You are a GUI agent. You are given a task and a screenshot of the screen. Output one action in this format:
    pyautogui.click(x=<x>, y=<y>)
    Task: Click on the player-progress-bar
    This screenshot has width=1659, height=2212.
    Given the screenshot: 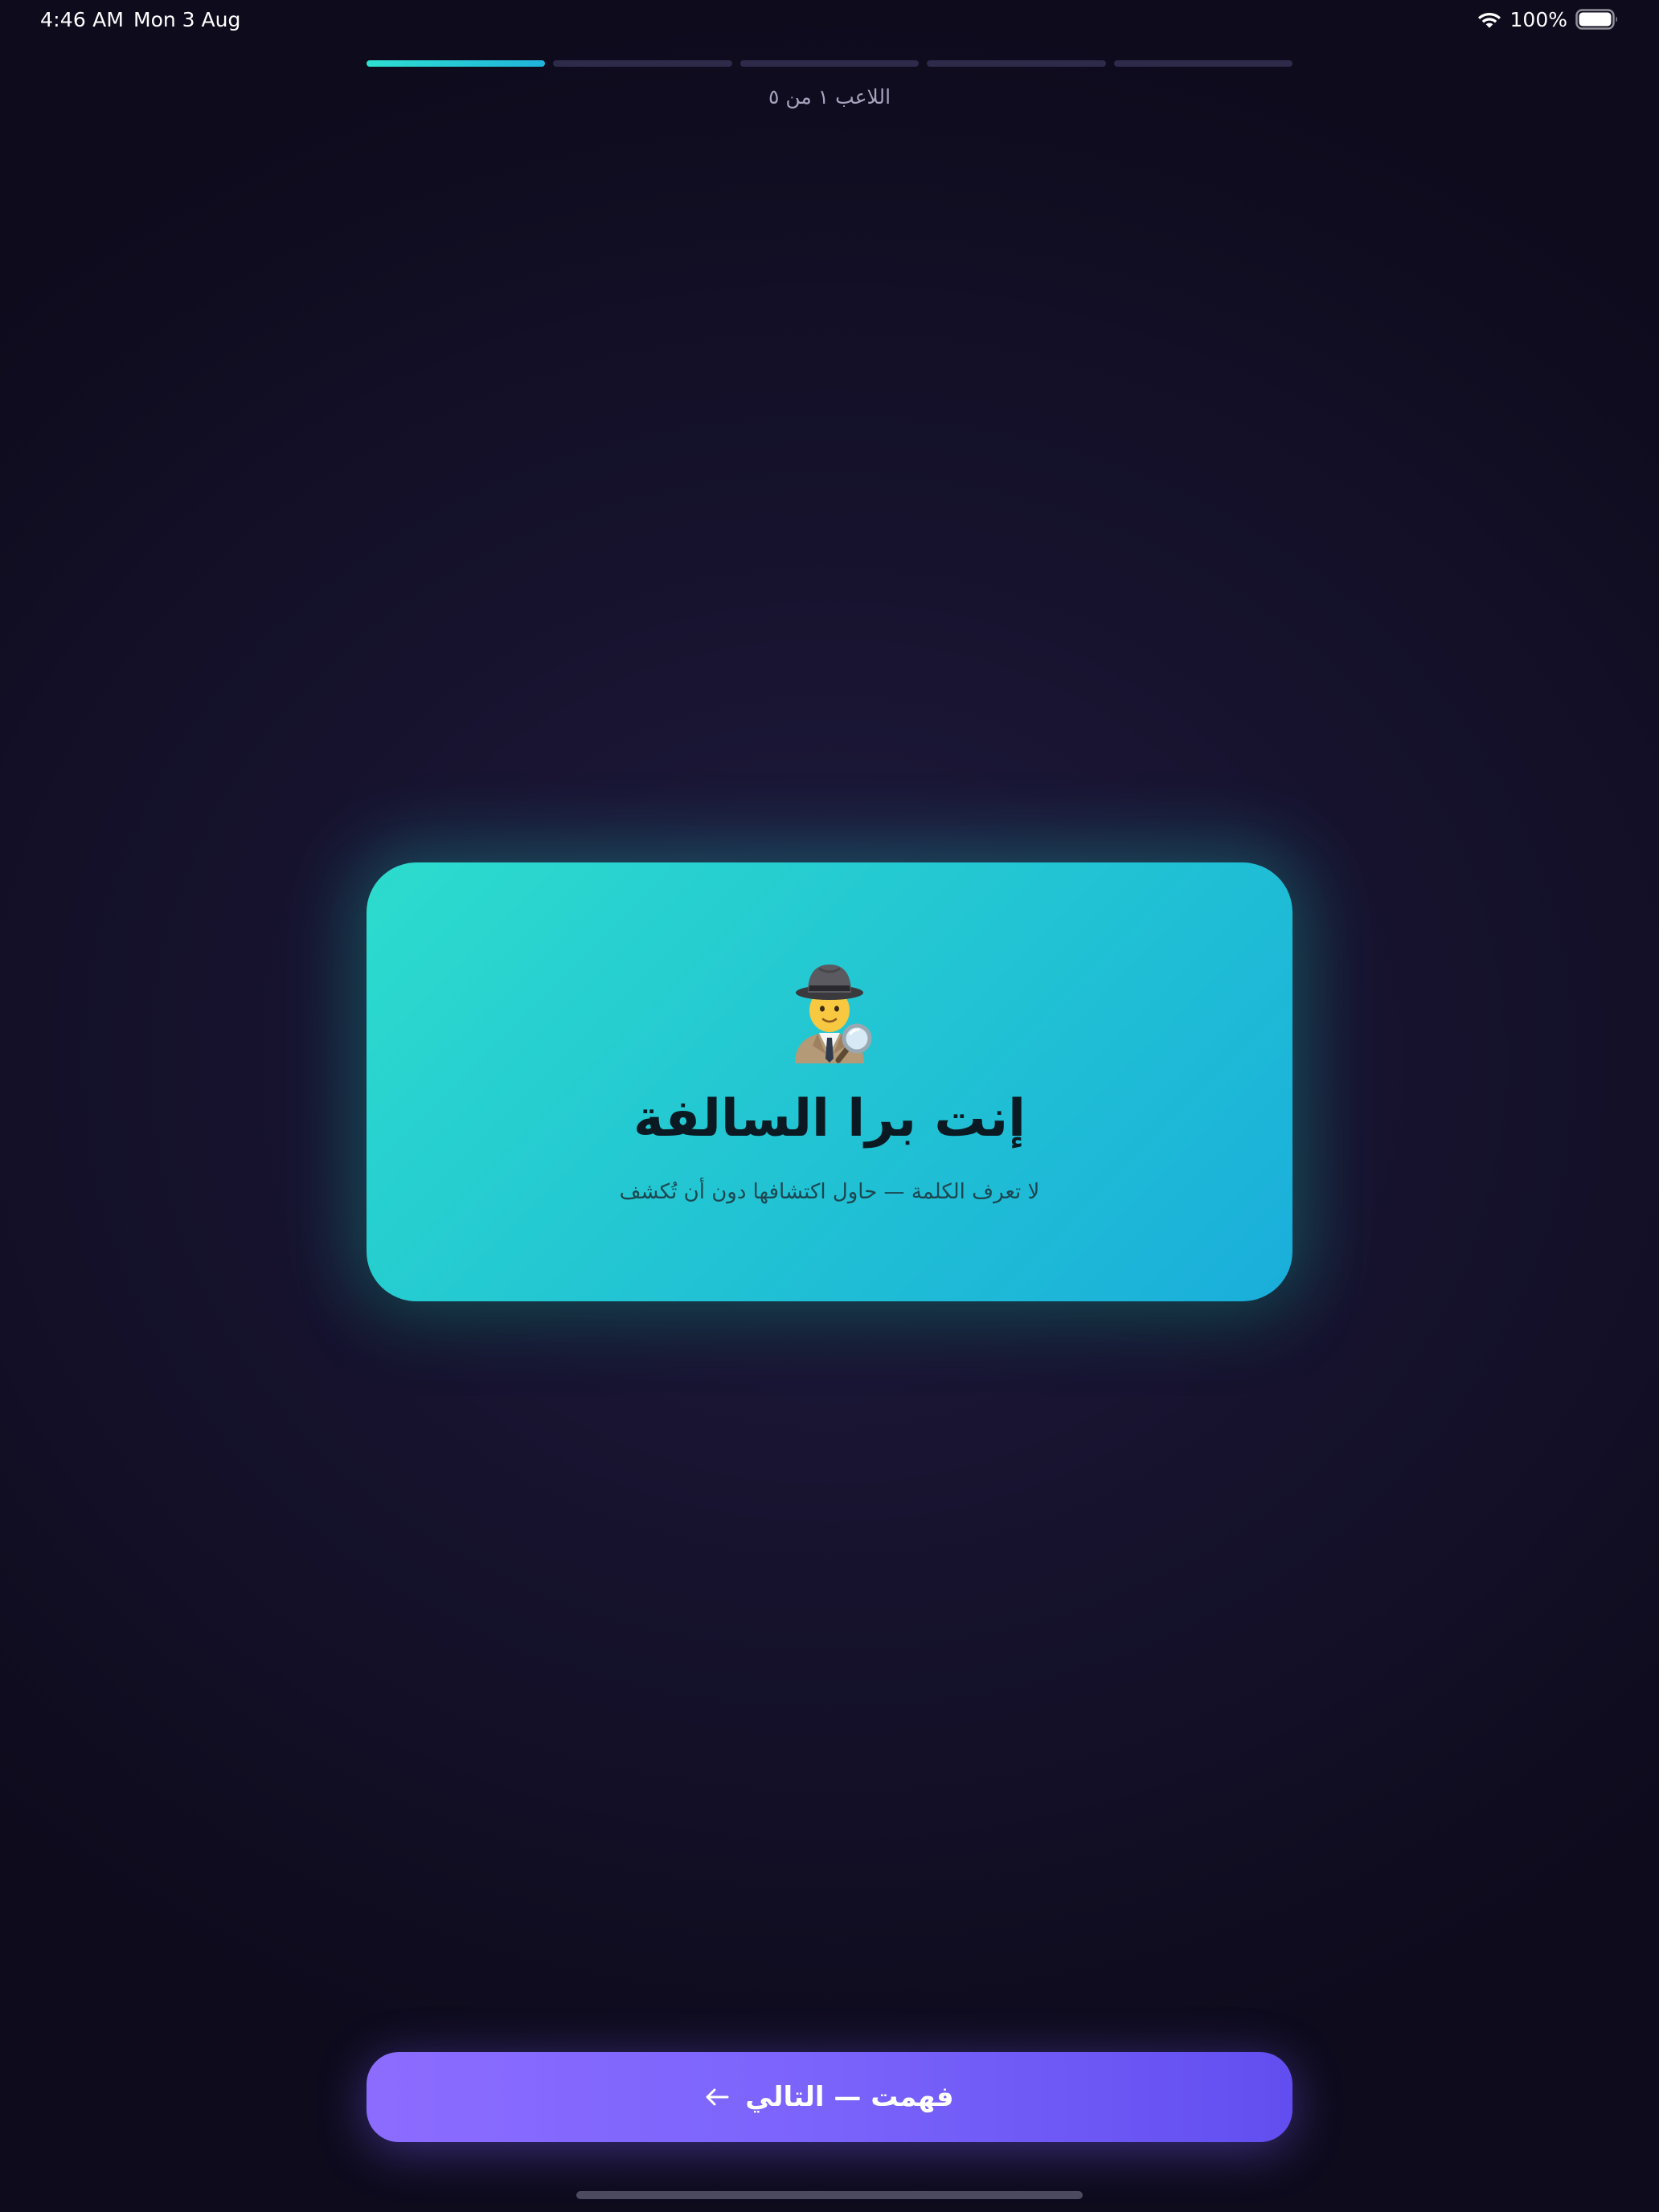 What is the action you would take?
    pyautogui.click(x=830, y=63)
    